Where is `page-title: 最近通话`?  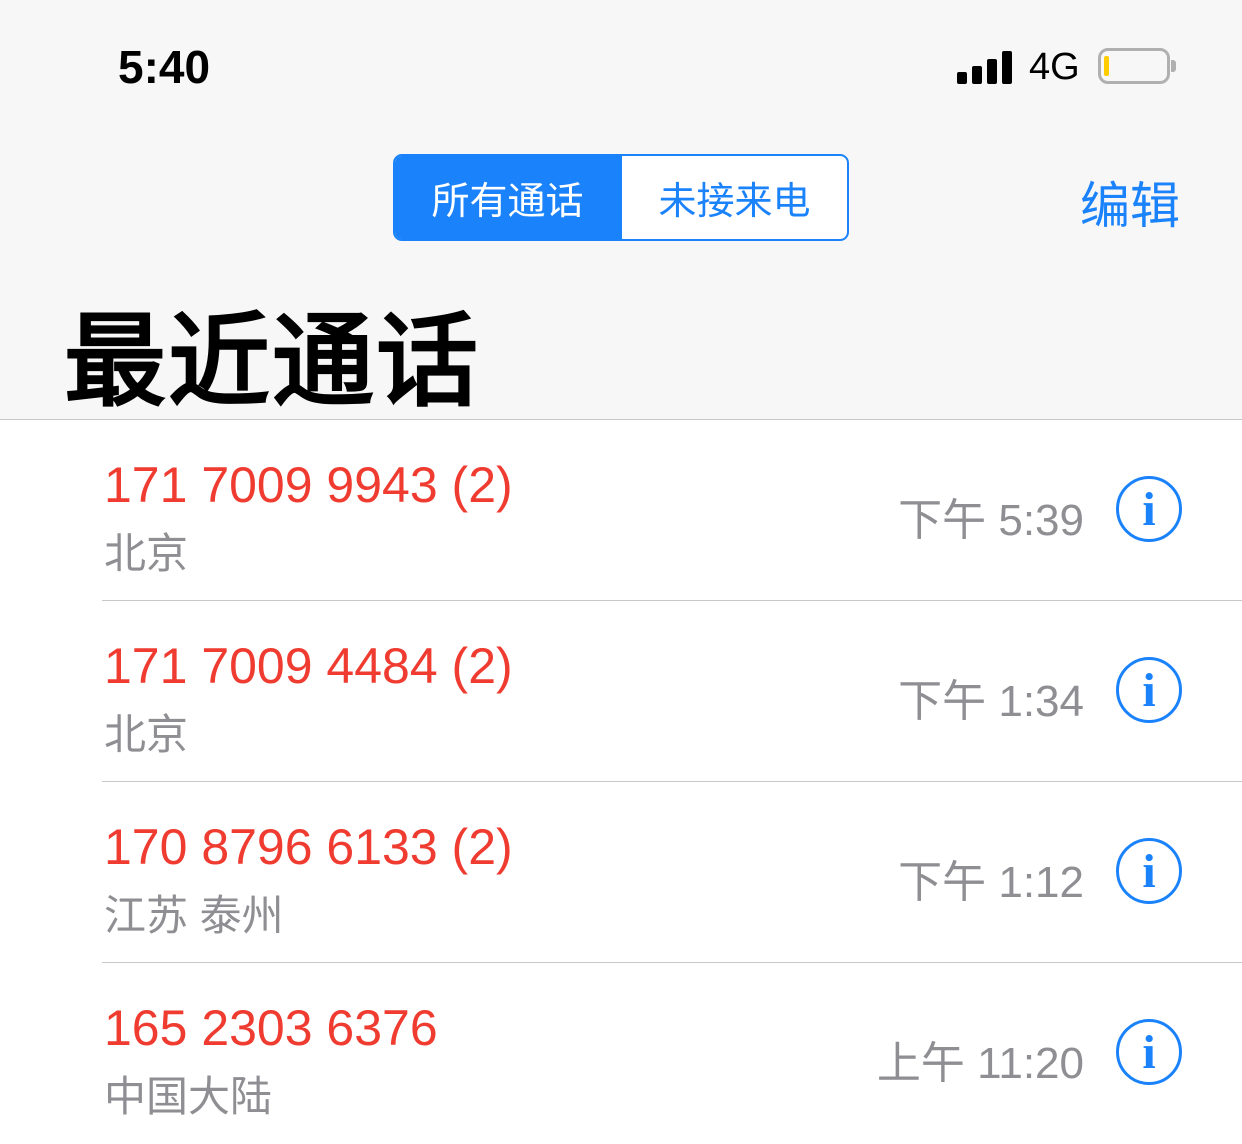
page-title: 最近通话 is located at coordinates (272, 362).